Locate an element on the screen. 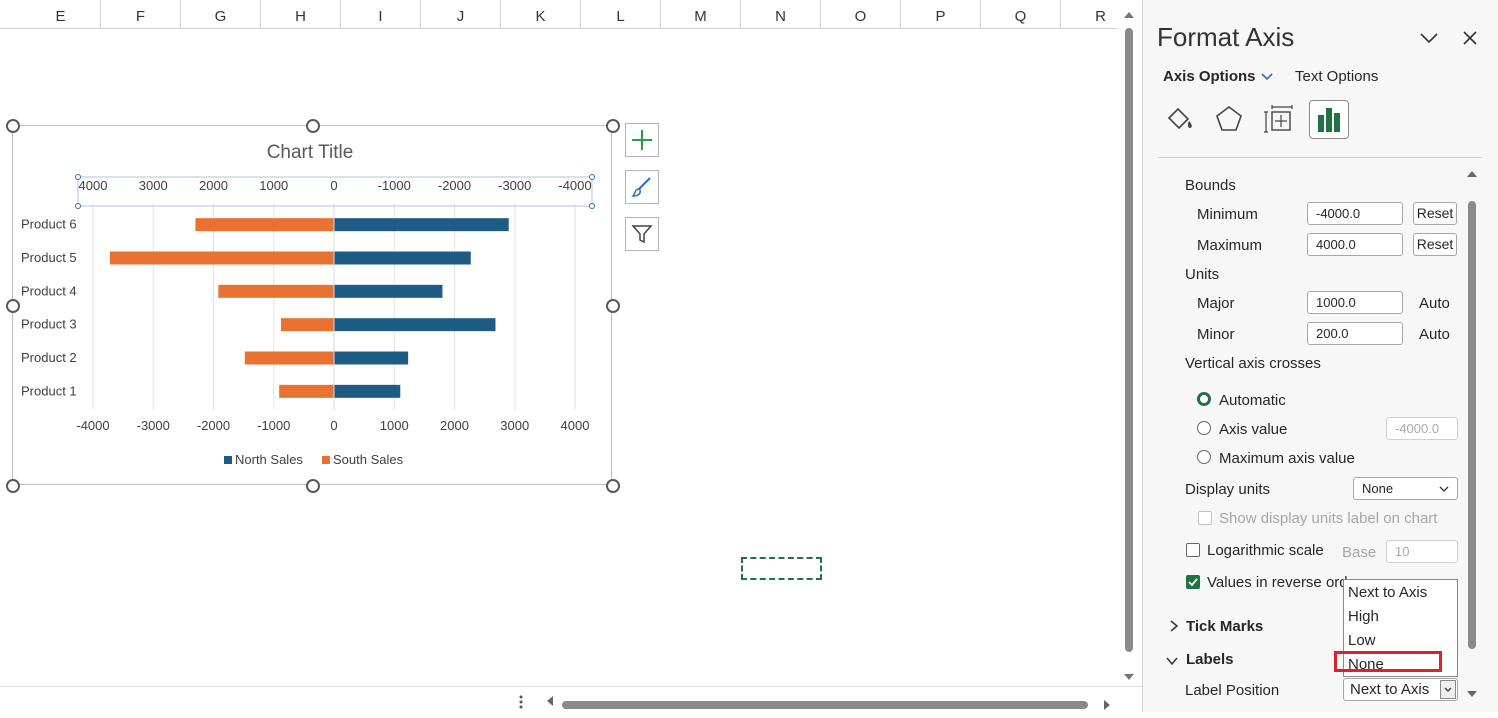 This screenshot has width=1498, height=718. top-axis-tick-label: 3000 is located at coordinates (153, 185).